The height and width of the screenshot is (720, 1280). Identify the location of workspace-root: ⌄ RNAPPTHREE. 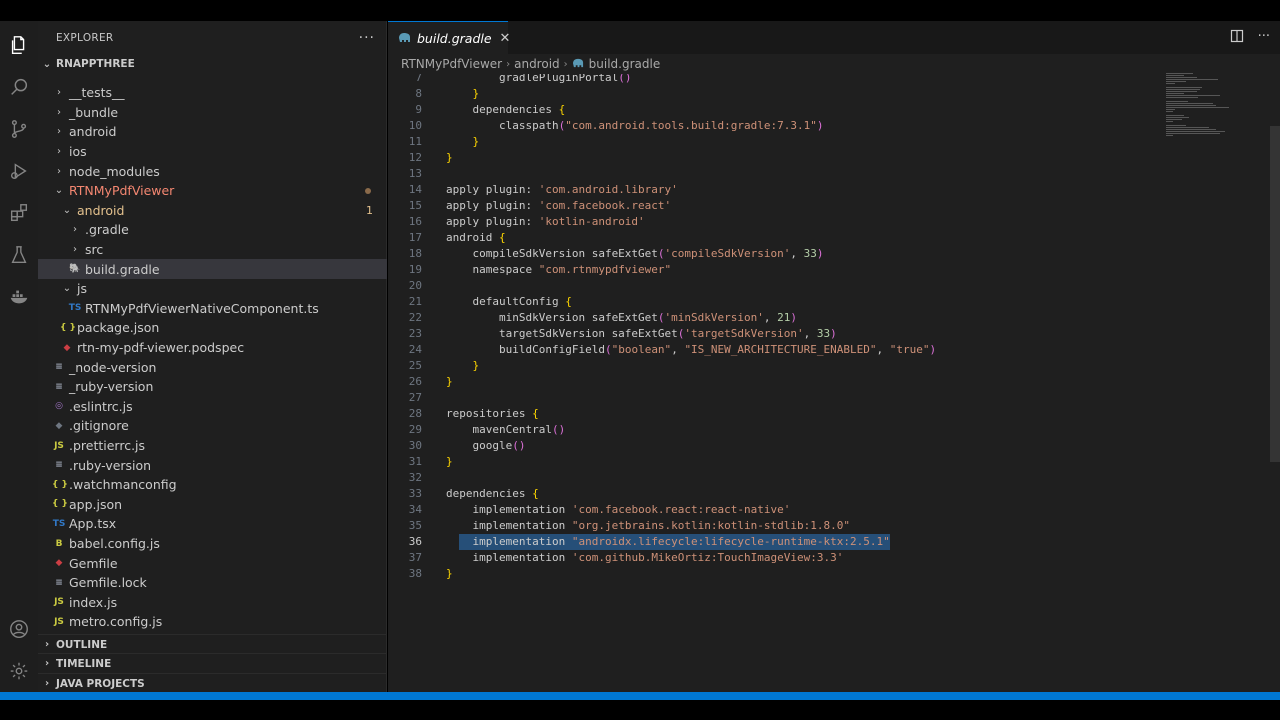
(212, 64).